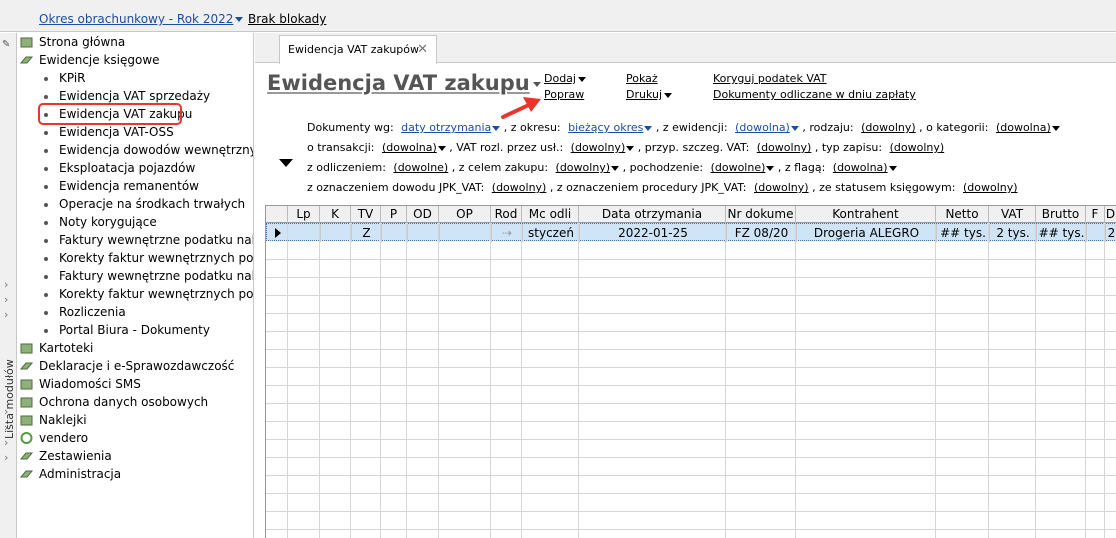  Describe the element at coordinates (866, 214) in the screenshot. I see `column-header: Kontrahent` at that location.